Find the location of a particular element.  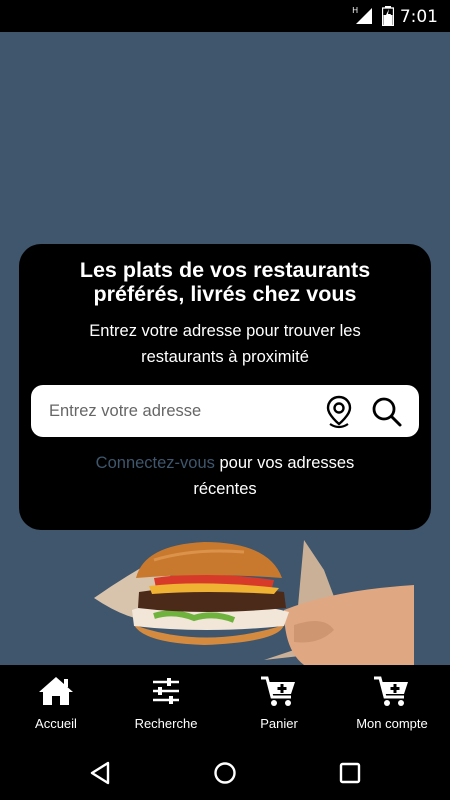

login-link: Connectez-vous is located at coordinates (155, 463).